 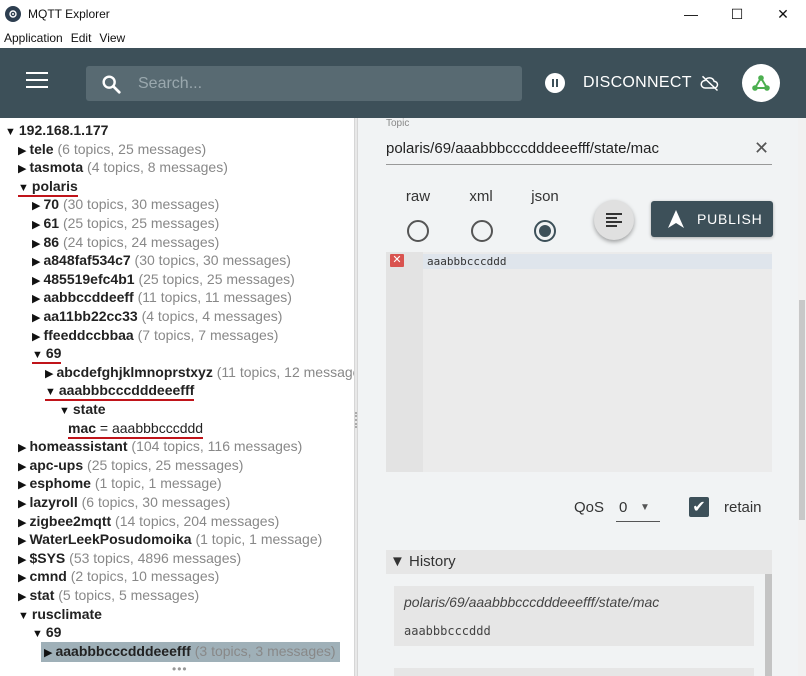 I want to click on tree-node: ▶ stat (5 topics, 5 messages), so click(x=108, y=596).